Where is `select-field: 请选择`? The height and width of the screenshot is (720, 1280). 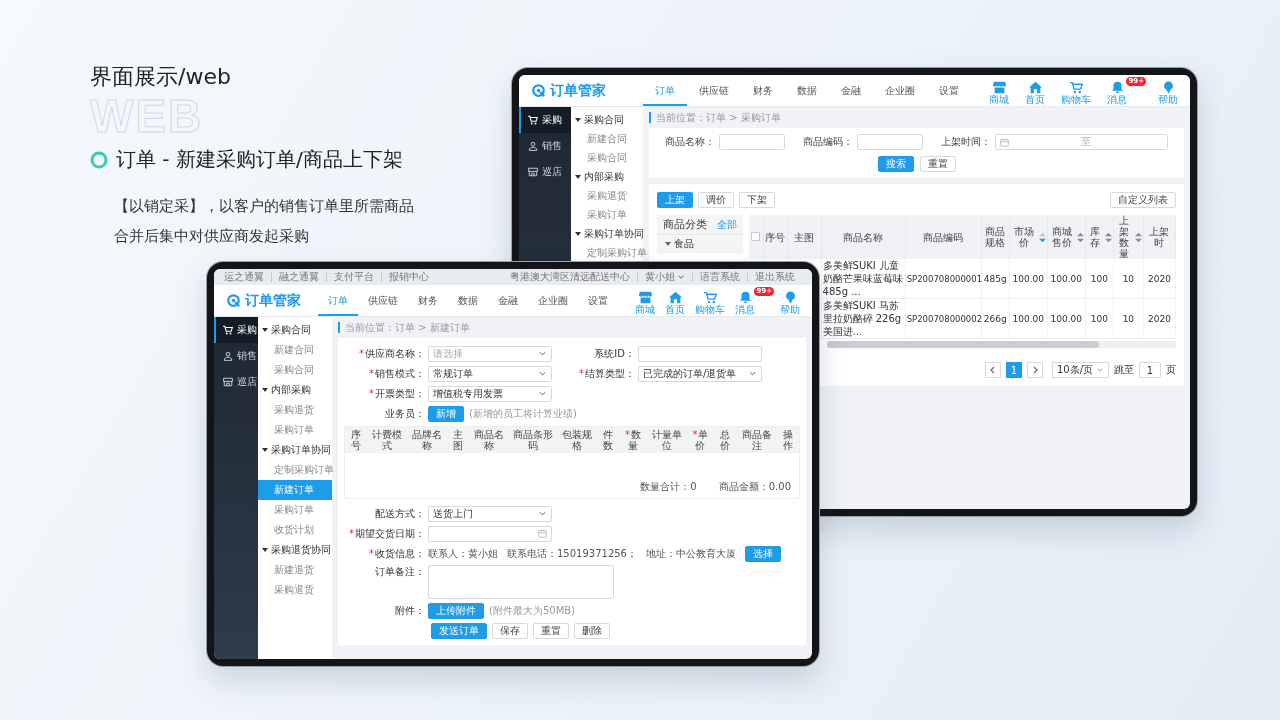
select-field: 请选择 is located at coordinates (490, 353).